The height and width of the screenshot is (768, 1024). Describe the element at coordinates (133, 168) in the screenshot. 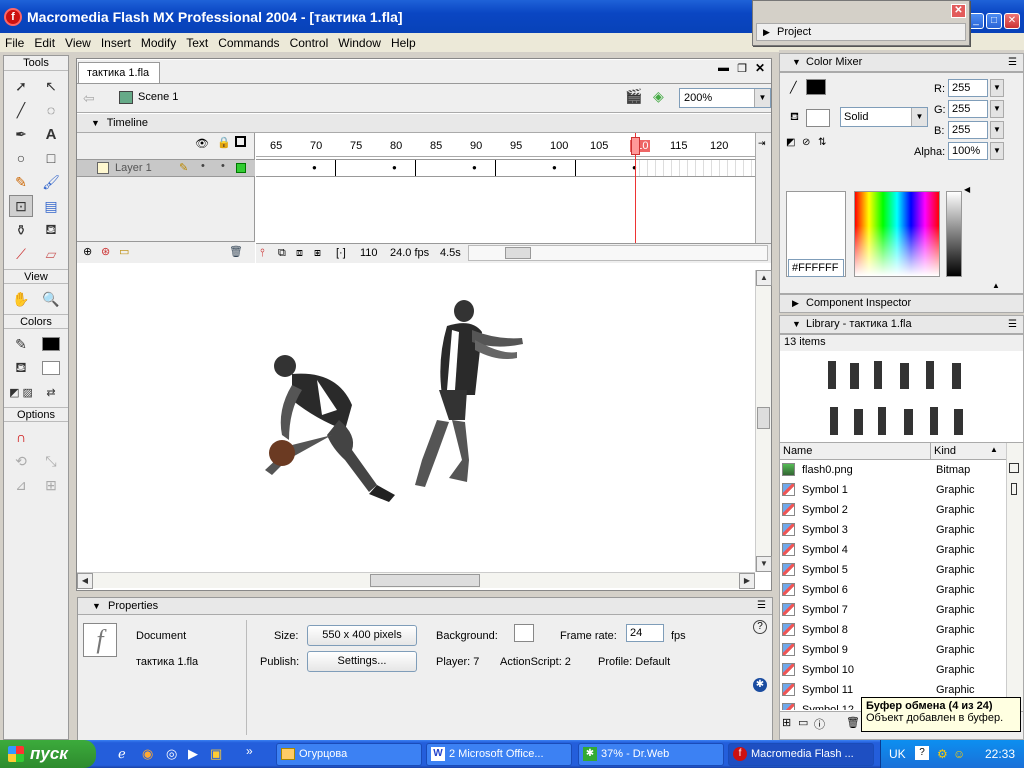

I see `layer-name: Layer 1` at that location.